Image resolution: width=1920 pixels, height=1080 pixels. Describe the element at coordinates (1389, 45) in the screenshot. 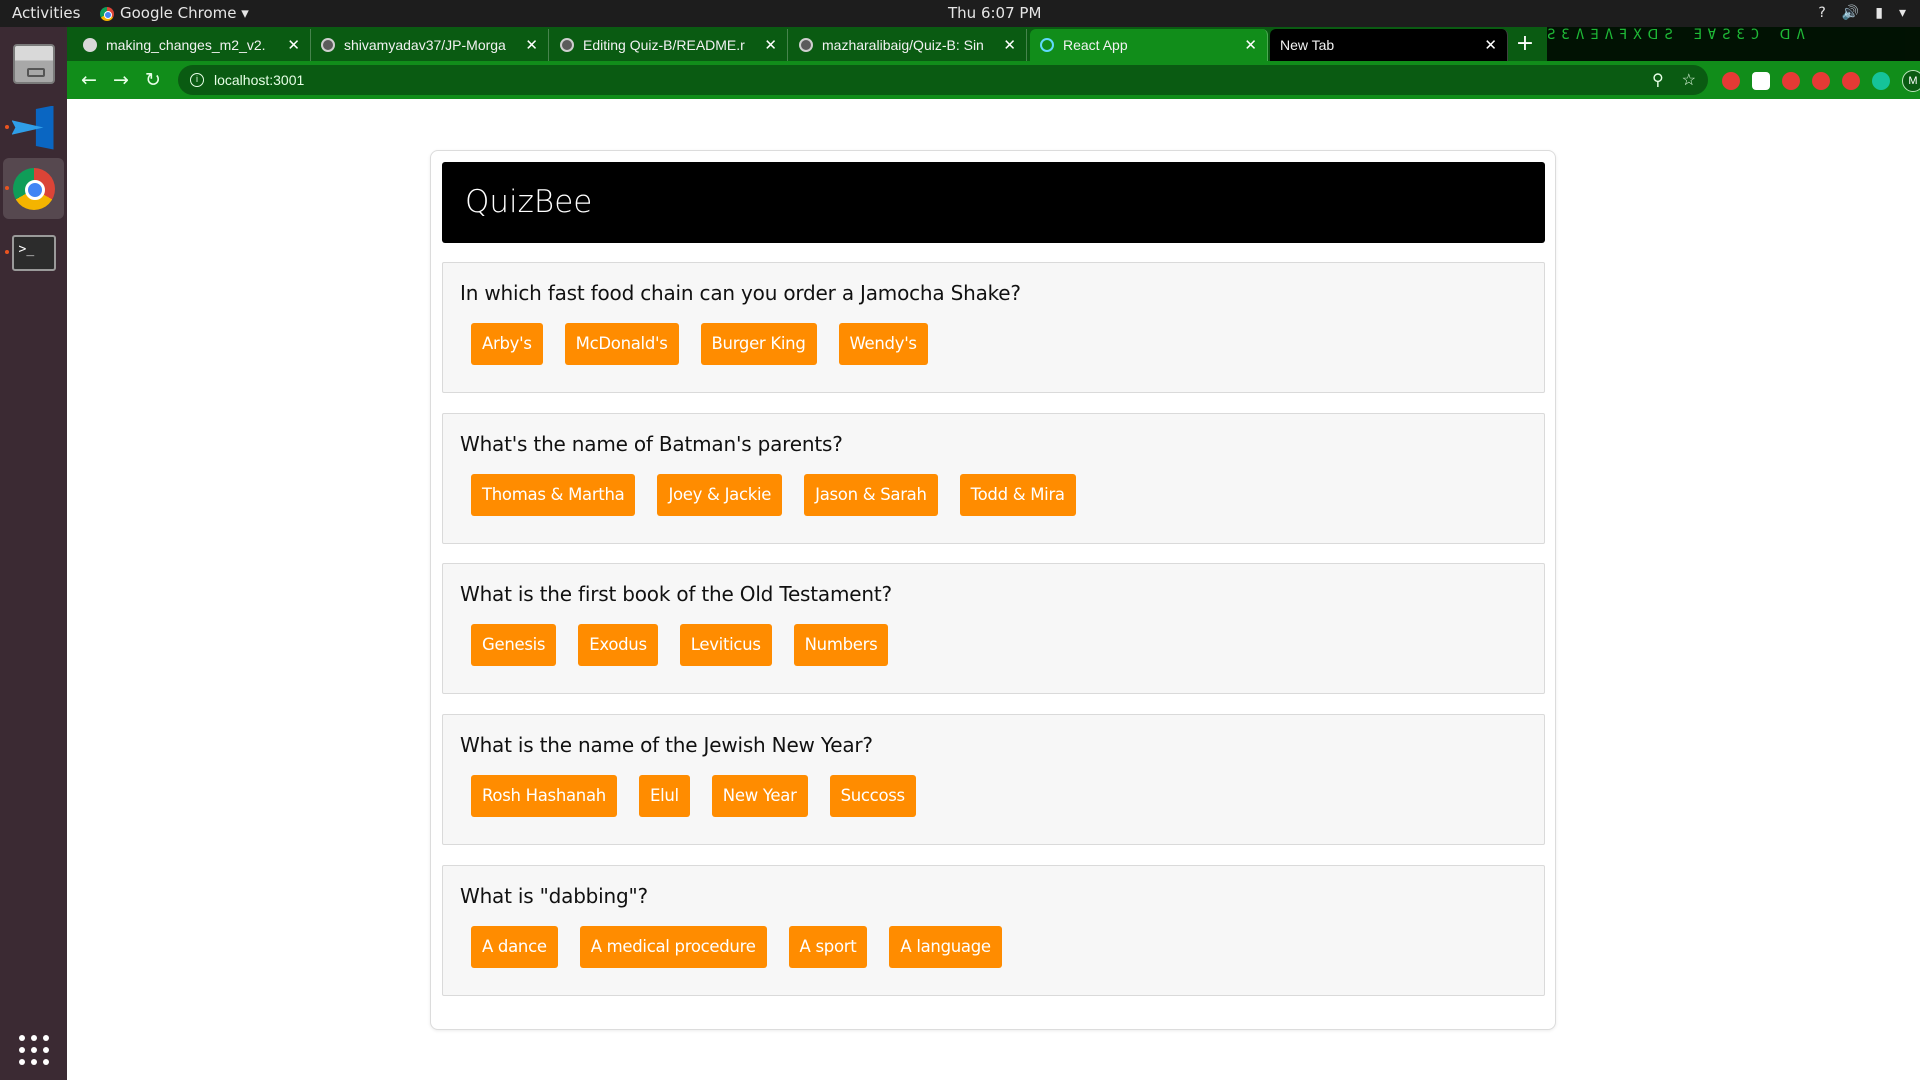

I see `browser-tab: New Tab ✕` at that location.